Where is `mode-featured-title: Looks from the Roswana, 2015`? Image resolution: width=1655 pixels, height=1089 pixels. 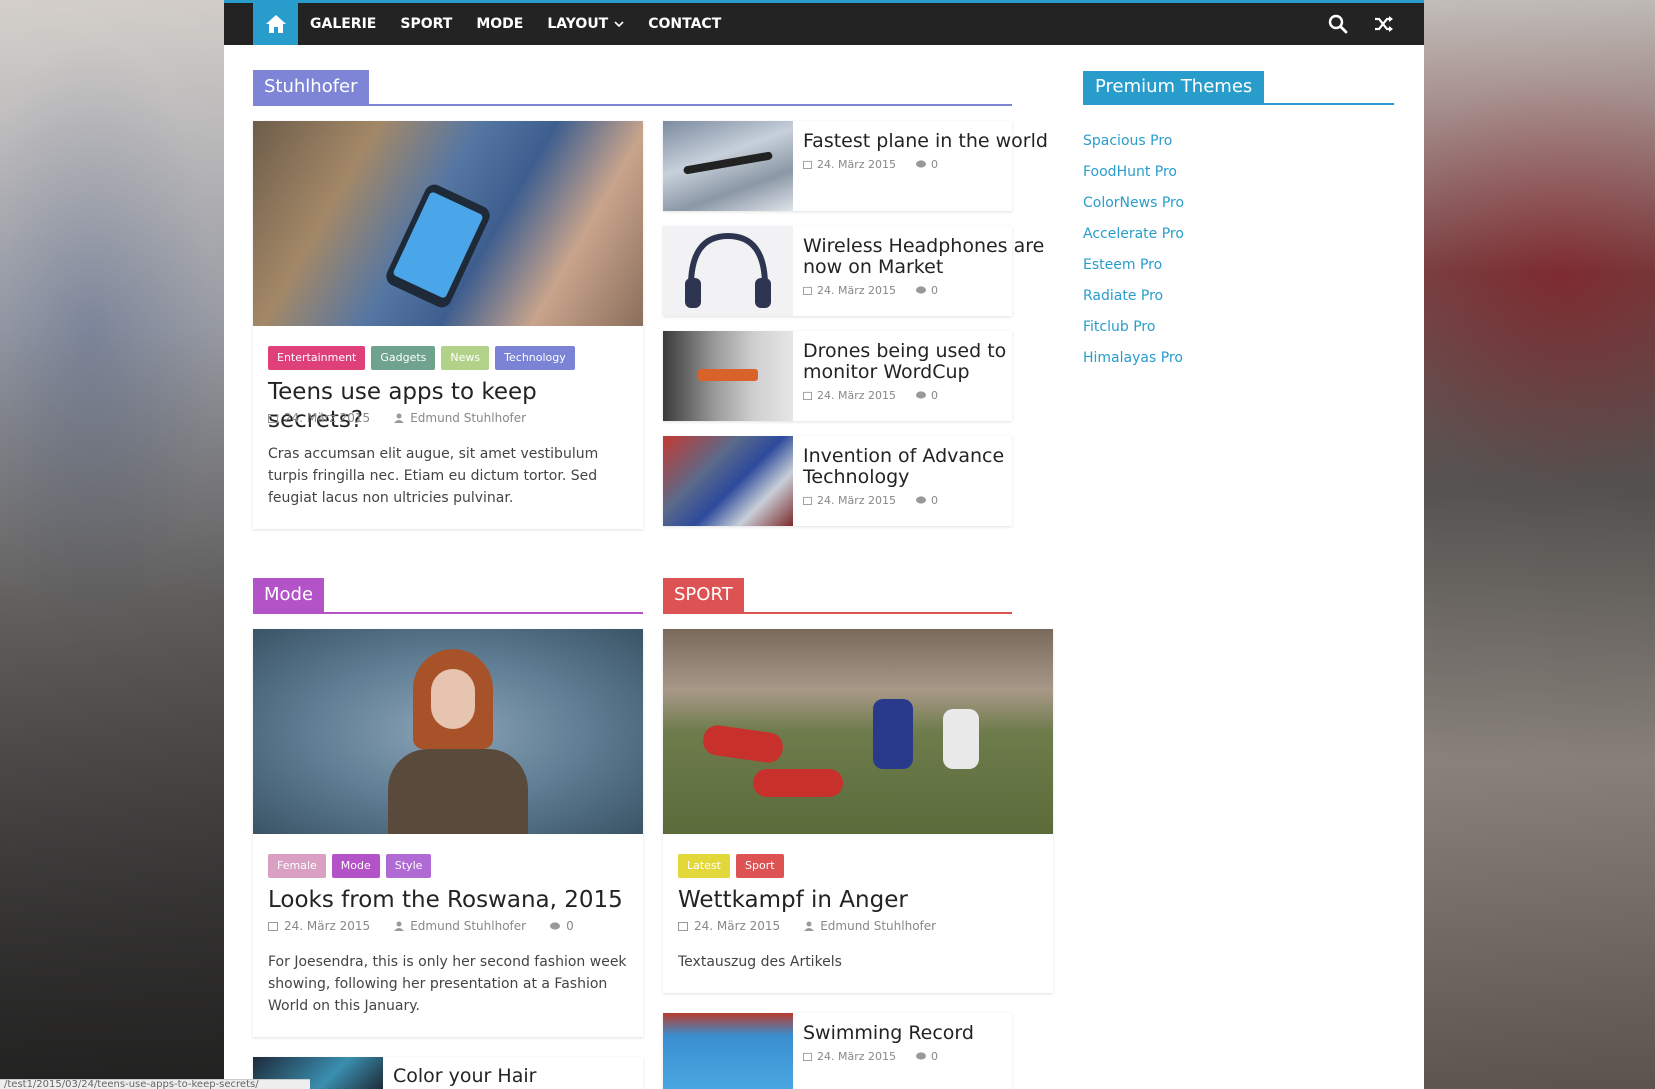
mode-featured-title: Looks from the Roswana, 2015 is located at coordinates (453, 900).